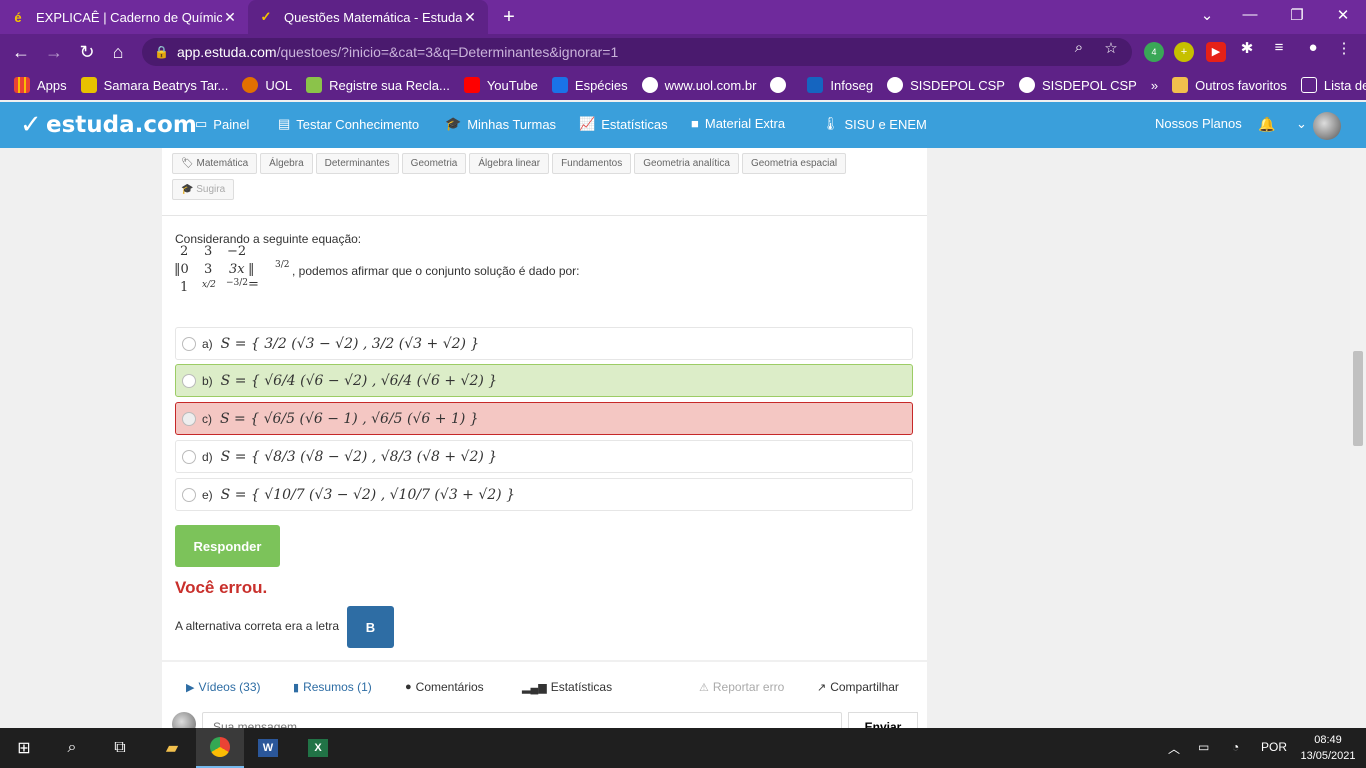  What do you see at coordinates (509, 17) in the screenshot?
I see `new-tab-button: +` at bounding box center [509, 17].